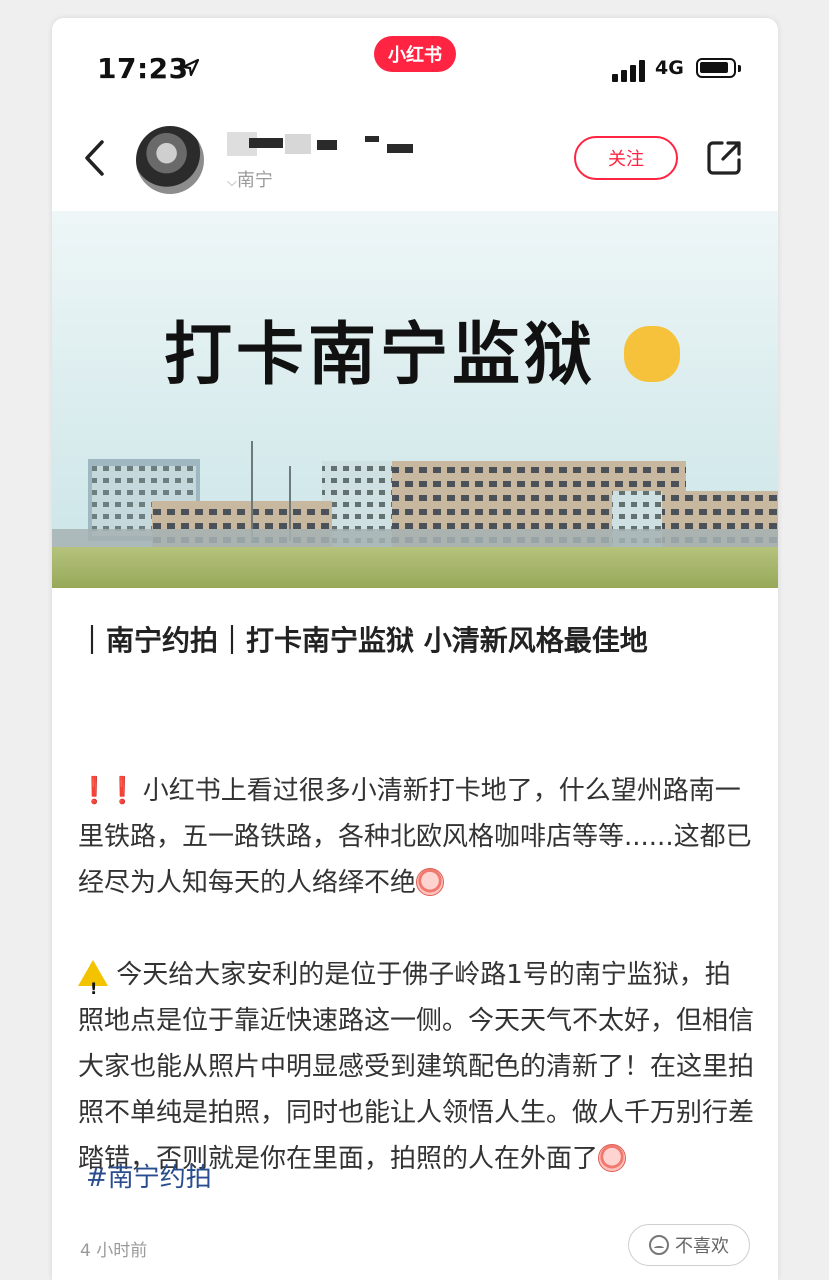  I want to click on crying-face-icon, so click(430, 882).